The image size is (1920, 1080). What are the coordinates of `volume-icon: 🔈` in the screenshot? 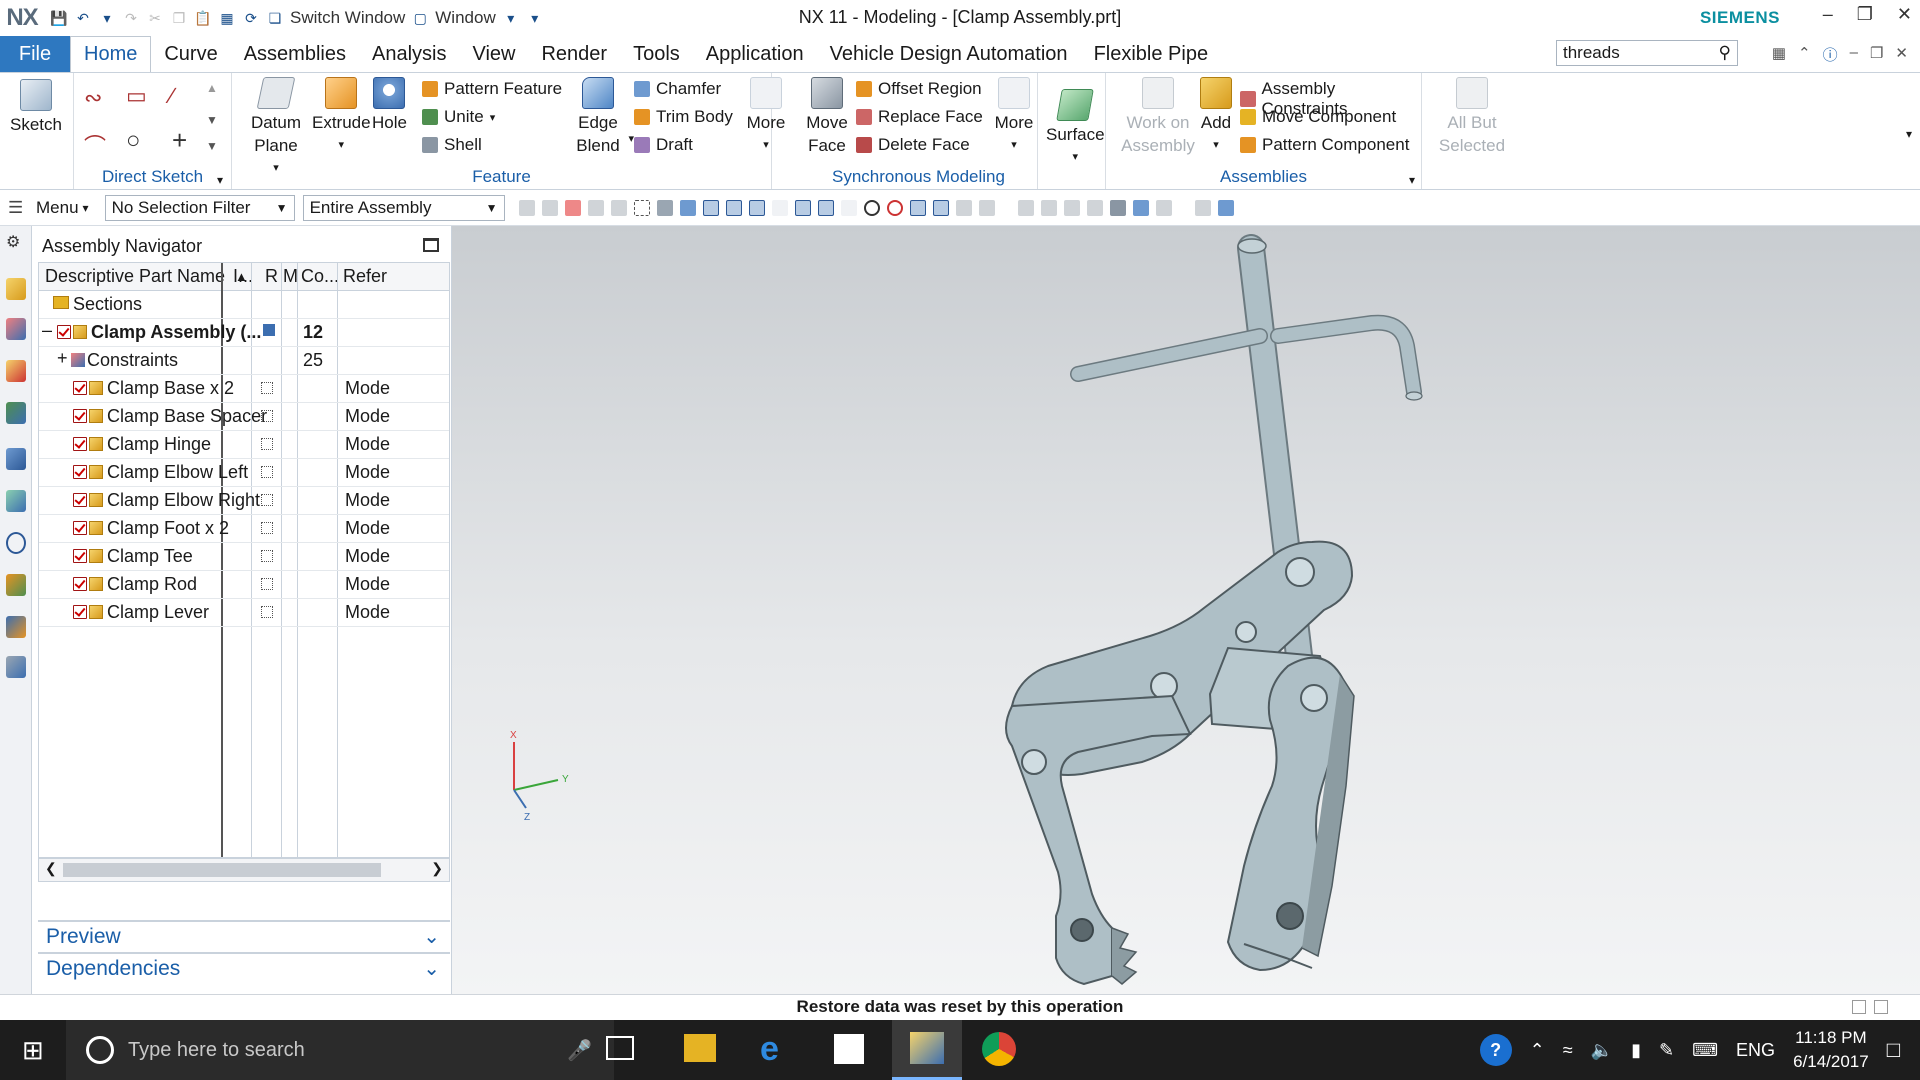 It's located at (1602, 1050).